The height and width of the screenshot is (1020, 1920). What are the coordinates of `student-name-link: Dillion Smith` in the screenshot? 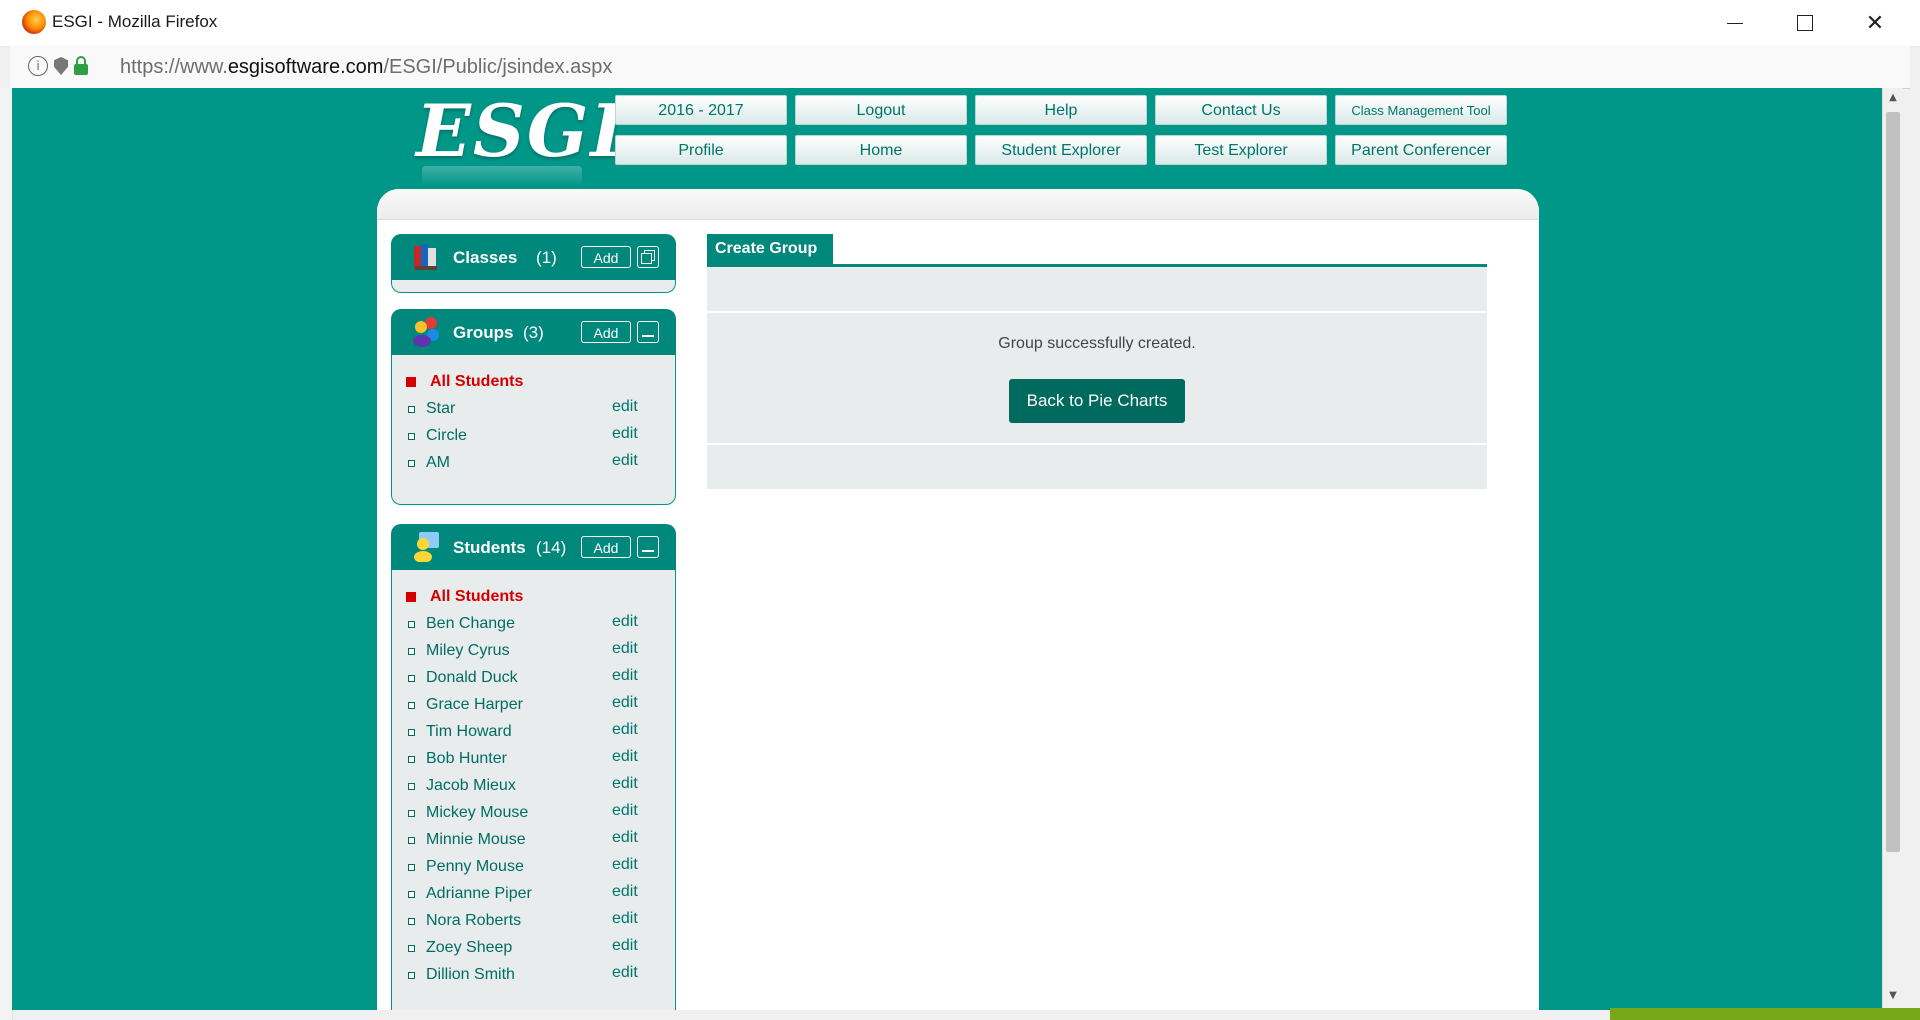 It's located at (470, 975).